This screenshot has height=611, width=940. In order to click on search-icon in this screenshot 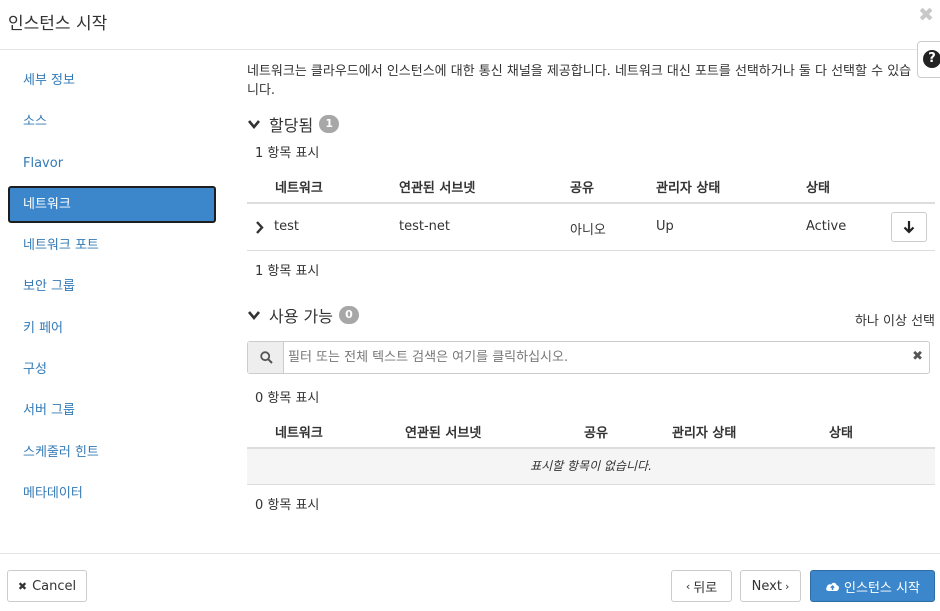, I will do `click(266, 357)`.